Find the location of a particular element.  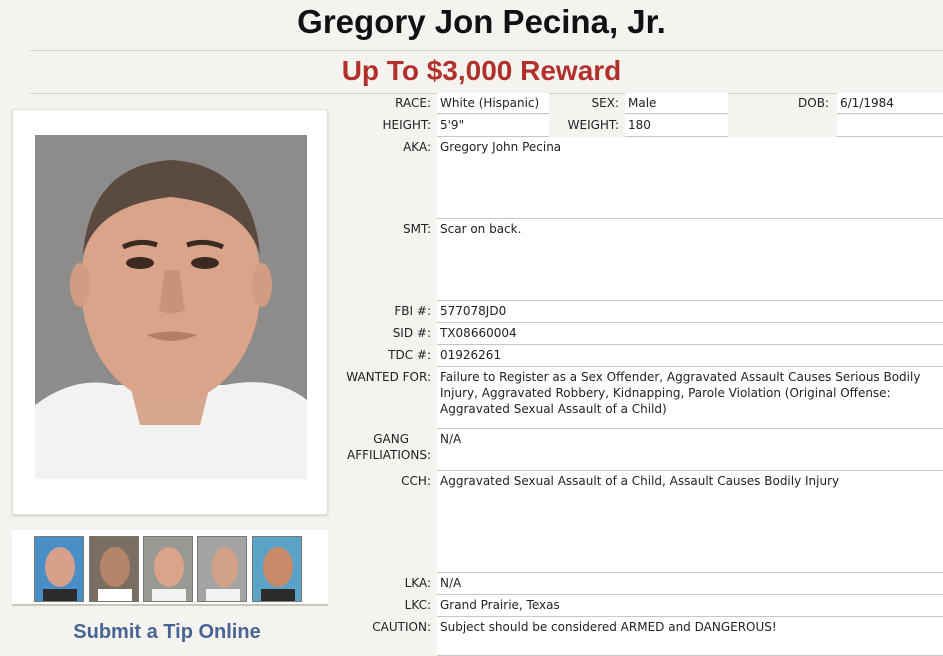

cch-label: CCH: is located at coordinates (416, 481).